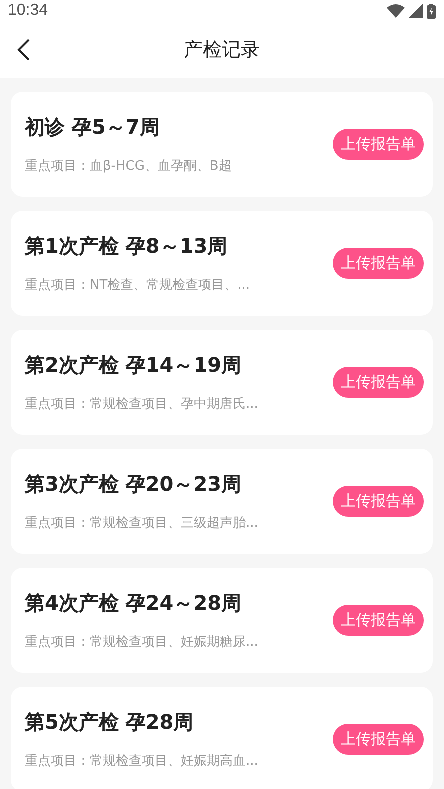 This screenshot has height=789, width=444. What do you see at coordinates (396, 11) in the screenshot?
I see `wifi-icon` at bounding box center [396, 11].